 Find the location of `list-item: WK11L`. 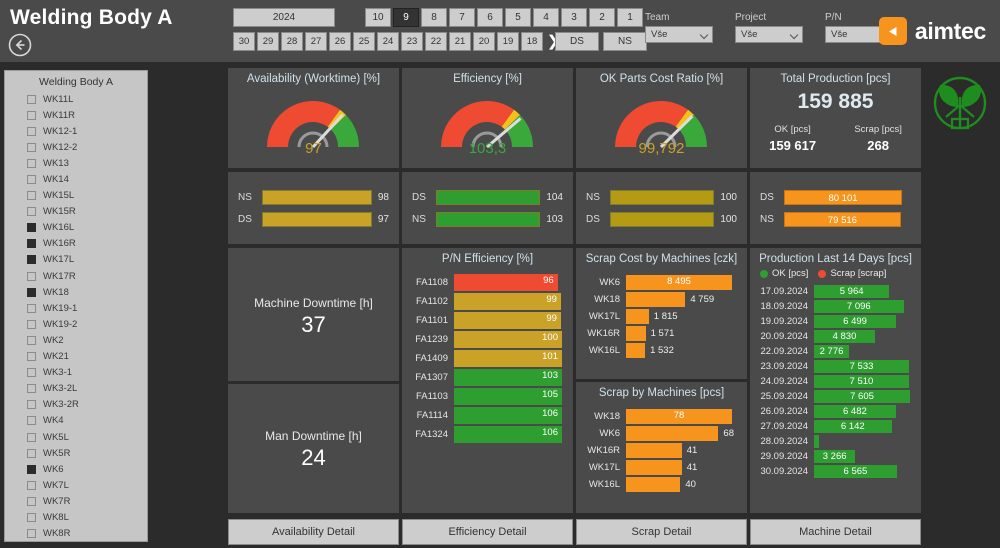

list-item: WK11L is located at coordinates (76, 99).